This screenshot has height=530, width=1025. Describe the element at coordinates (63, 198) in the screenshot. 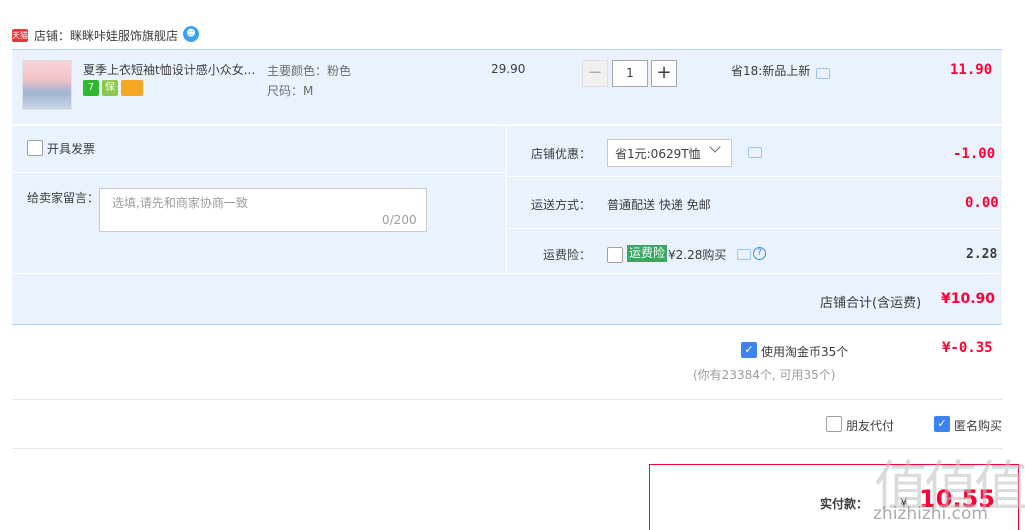

I see `message-label: 给卖家留言：` at that location.